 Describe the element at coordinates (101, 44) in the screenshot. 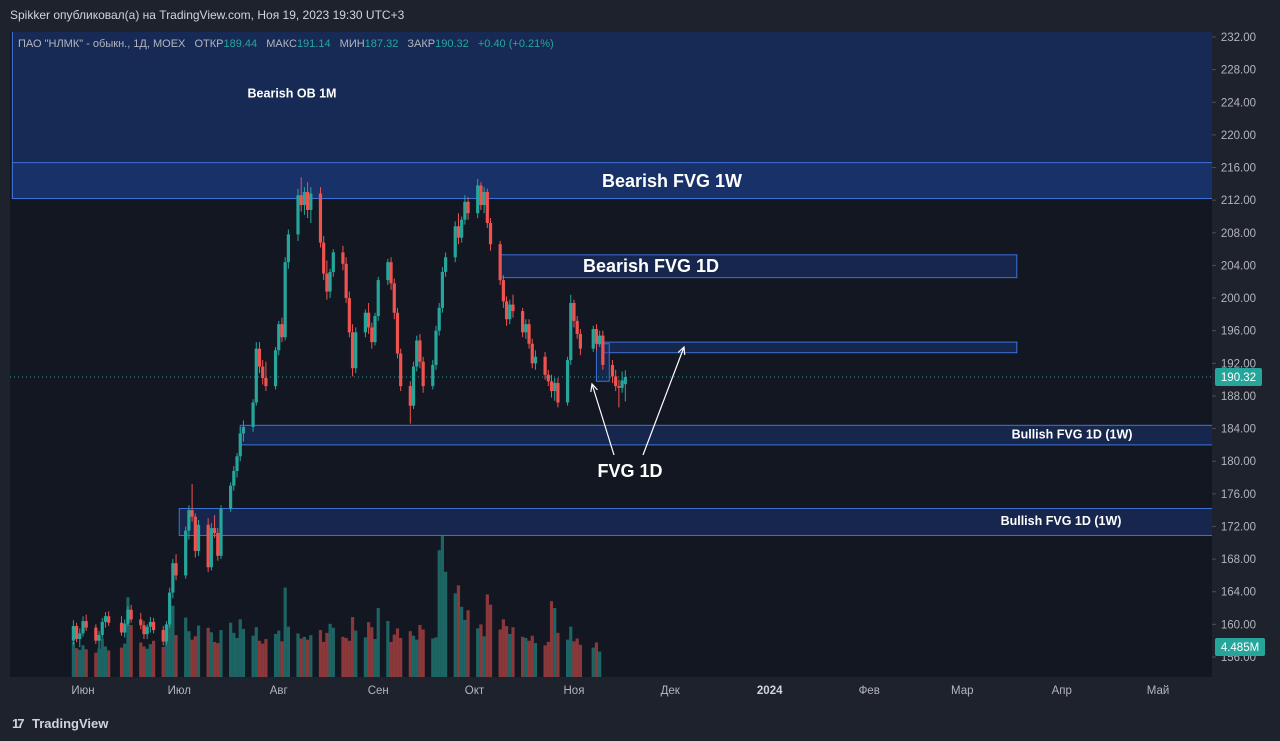

I see `symbol-name: ПАО "НЛМК" - обыкн., 1Д, MOEX` at that location.